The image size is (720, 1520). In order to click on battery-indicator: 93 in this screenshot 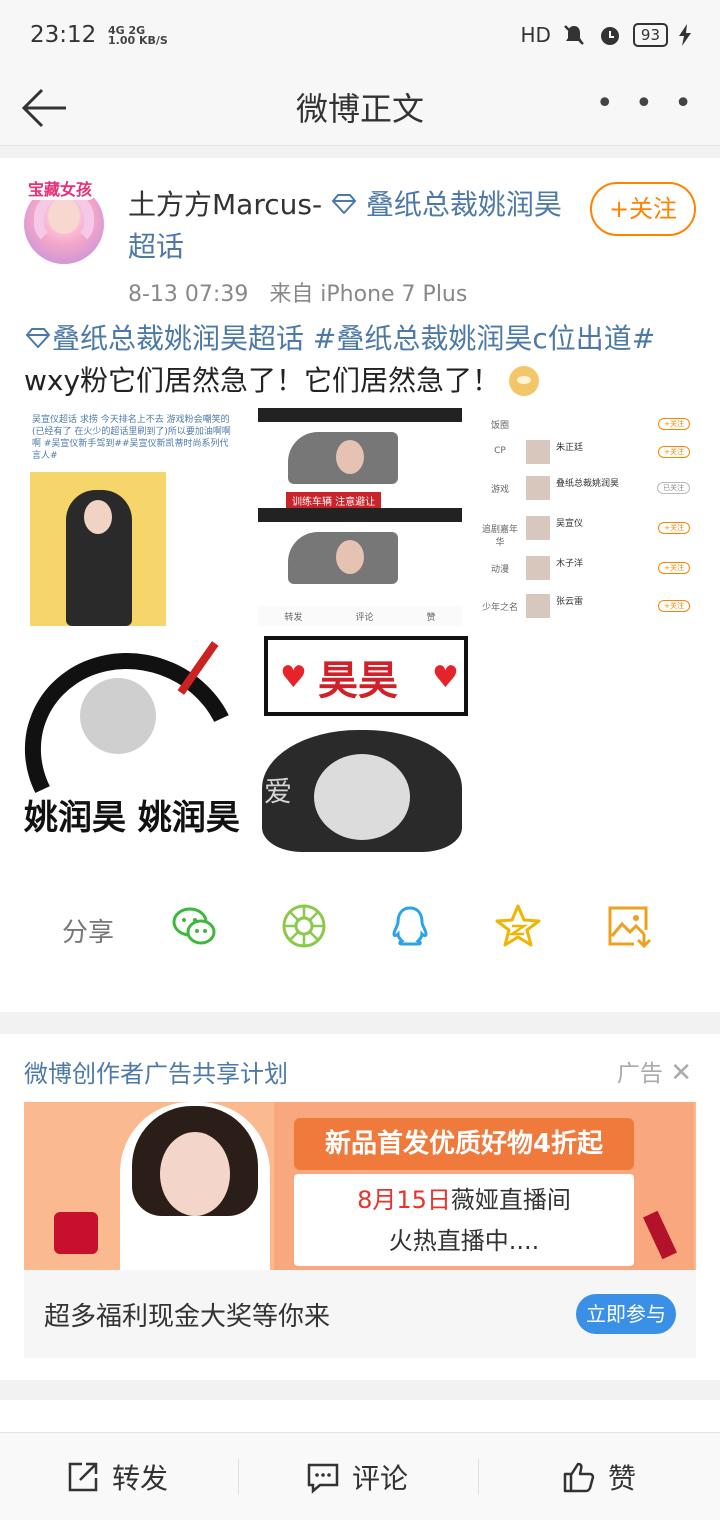, I will do `click(650, 35)`.